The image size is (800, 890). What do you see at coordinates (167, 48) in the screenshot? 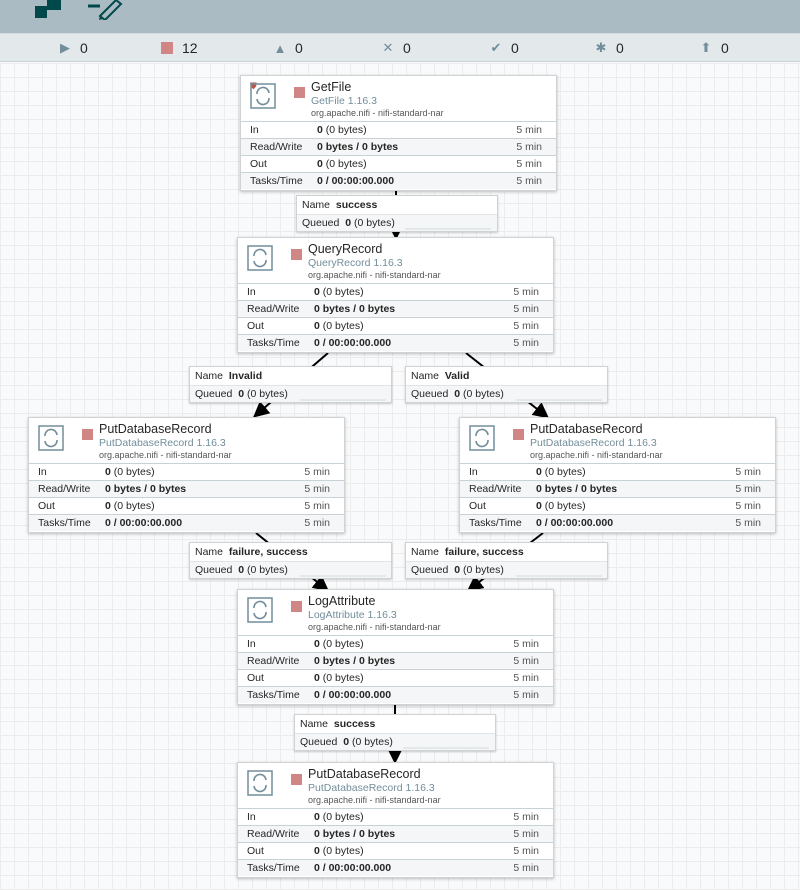
I see `stop-icon` at bounding box center [167, 48].